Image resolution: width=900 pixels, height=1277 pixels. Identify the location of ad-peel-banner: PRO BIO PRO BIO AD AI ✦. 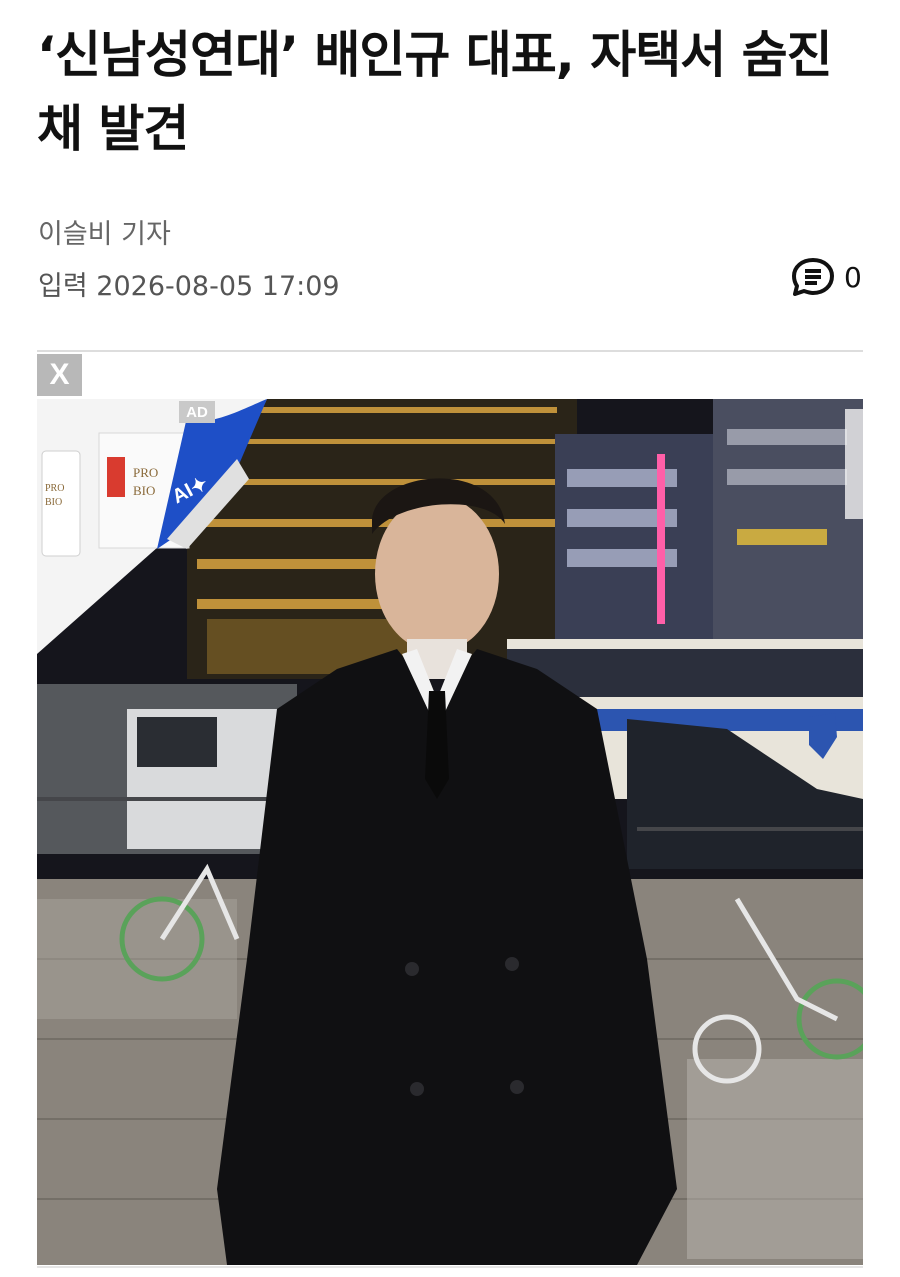
(157, 534).